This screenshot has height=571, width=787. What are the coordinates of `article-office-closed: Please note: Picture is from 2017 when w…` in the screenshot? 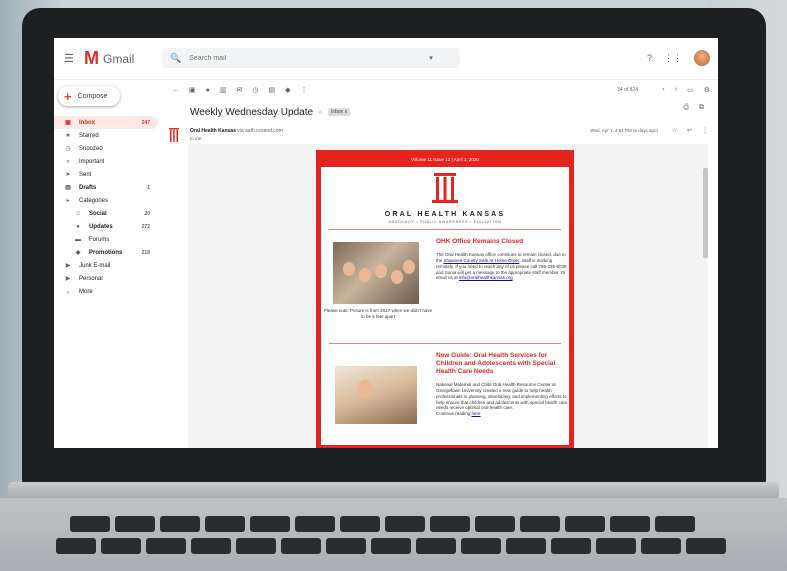 It's located at (445, 286).